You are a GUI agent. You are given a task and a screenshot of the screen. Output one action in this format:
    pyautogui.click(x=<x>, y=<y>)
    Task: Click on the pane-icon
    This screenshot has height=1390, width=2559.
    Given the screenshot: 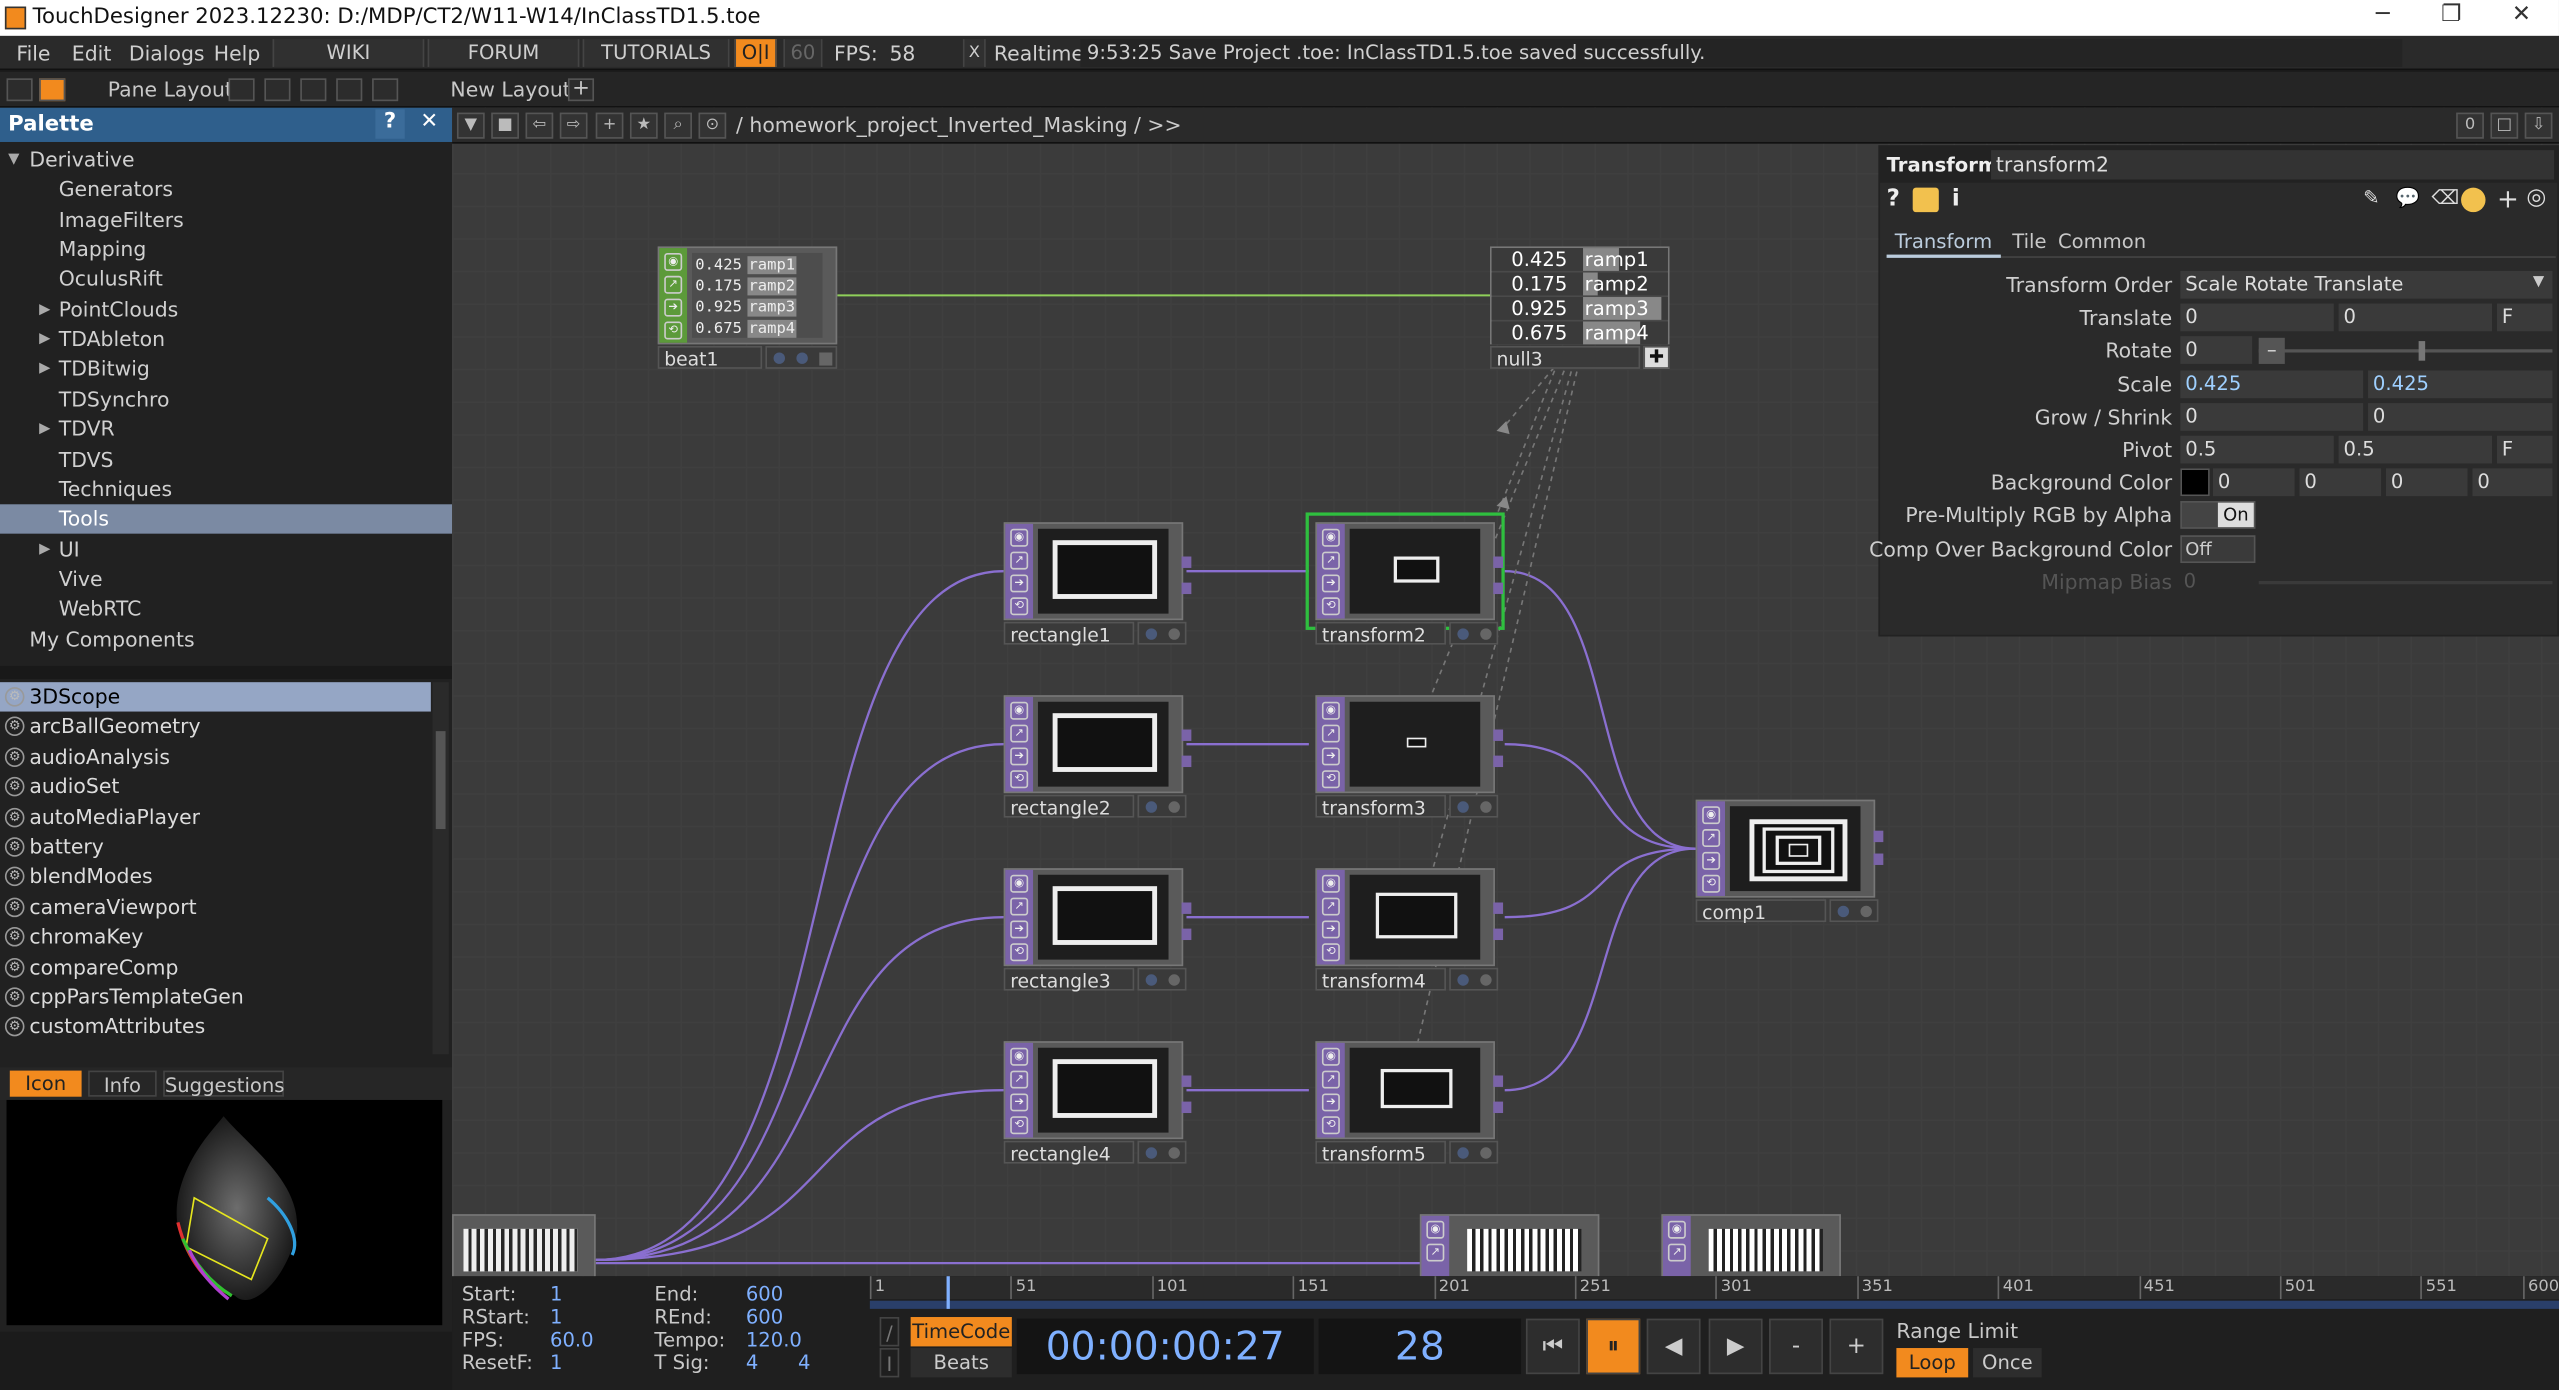 What is the action you would take?
    pyautogui.click(x=19, y=90)
    